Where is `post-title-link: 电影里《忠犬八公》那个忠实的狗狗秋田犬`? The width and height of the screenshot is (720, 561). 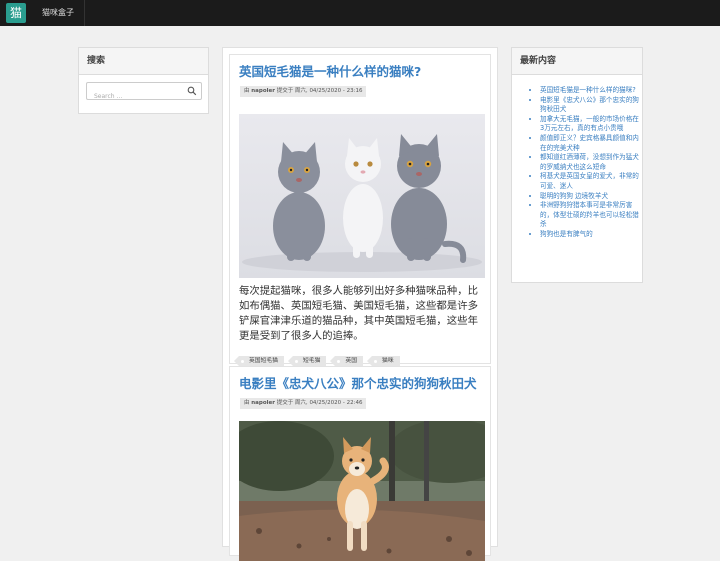 post-title-link: 电影里《忠犬八公》那个忠实的狗狗秋田犬 is located at coordinates (358, 382).